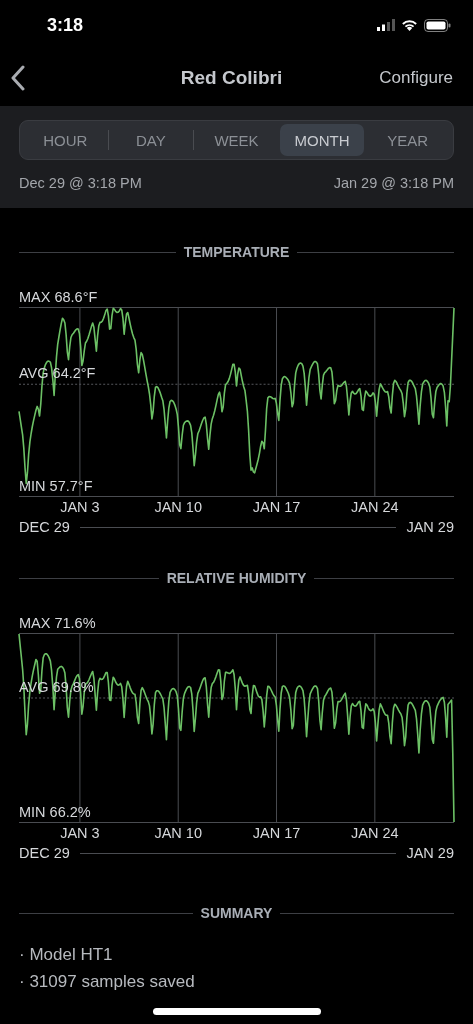 The height and width of the screenshot is (1024, 473). What do you see at coordinates (236, 913) in the screenshot?
I see `section-title: SUMMARY` at bounding box center [236, 913].